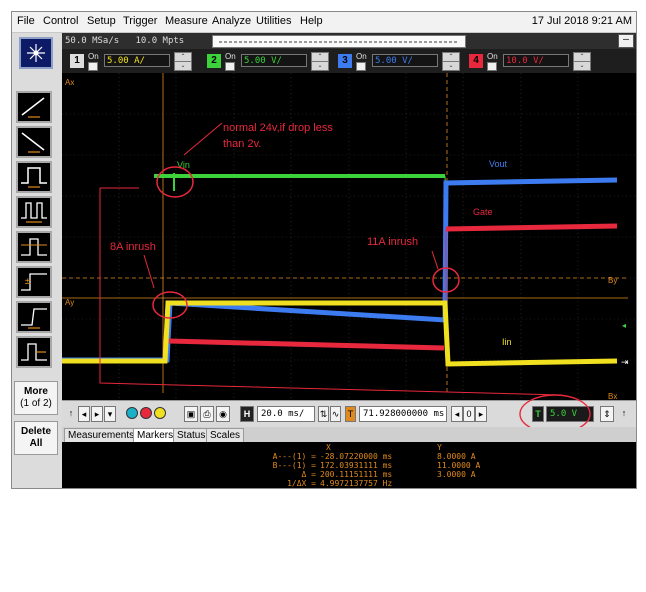 This screenshot has width=646, height=592. I want to click on menu-file: File, so click(26, 21).